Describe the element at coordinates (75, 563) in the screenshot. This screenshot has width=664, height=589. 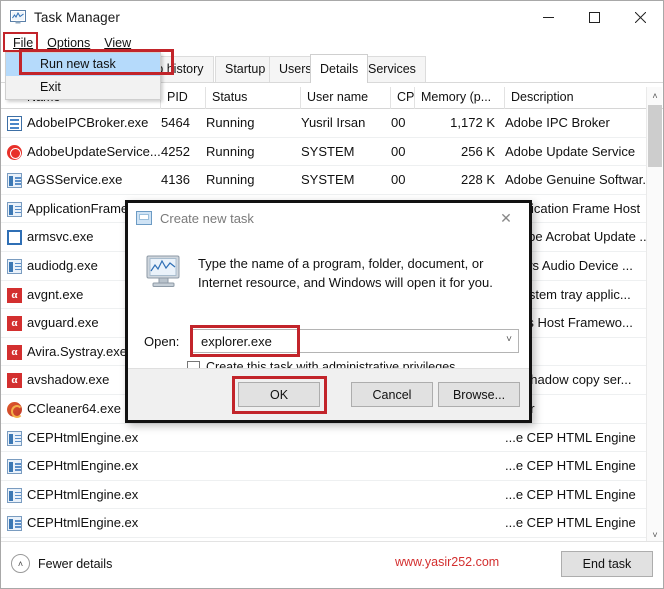
I see `fewer-details-label: Fewer details` at that location.